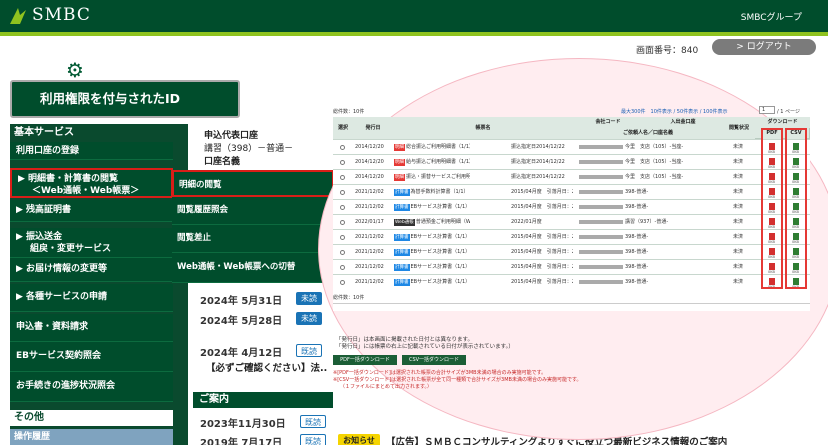 The height and width of the screenshot is (445, 828). I want to click on col-name: 帳票名, so click(483, 128).